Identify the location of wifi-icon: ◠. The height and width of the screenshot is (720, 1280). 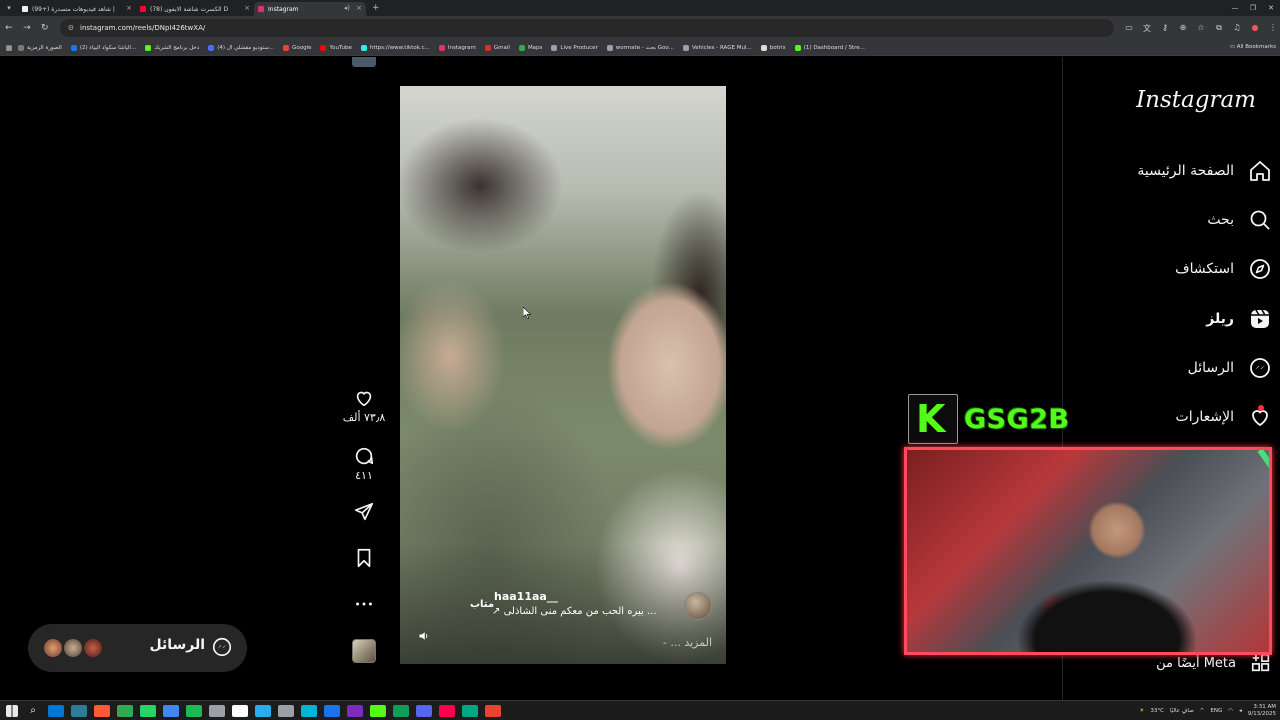
(1230, 711).